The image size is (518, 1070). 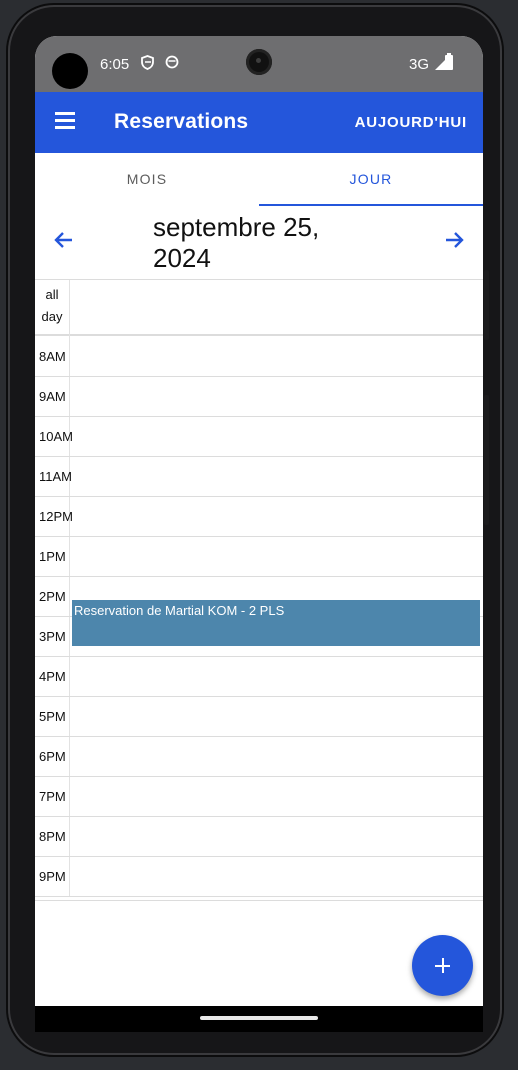 What do you see at coordinates (65, 120) in the screenshot?
I see `menu-icon` at bounding box center [65, 120].